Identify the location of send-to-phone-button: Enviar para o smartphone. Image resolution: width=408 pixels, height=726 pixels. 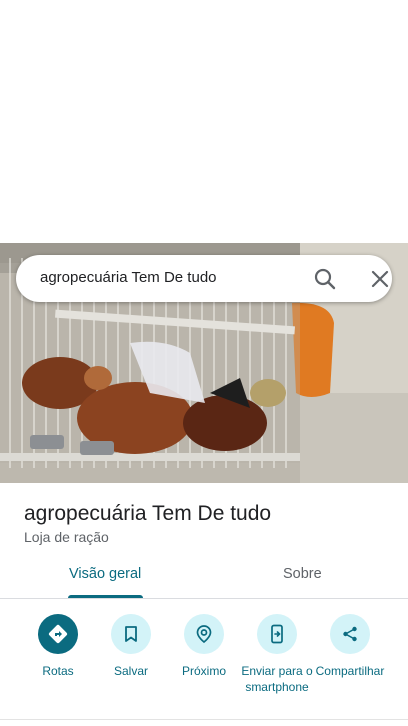
(277, 654).